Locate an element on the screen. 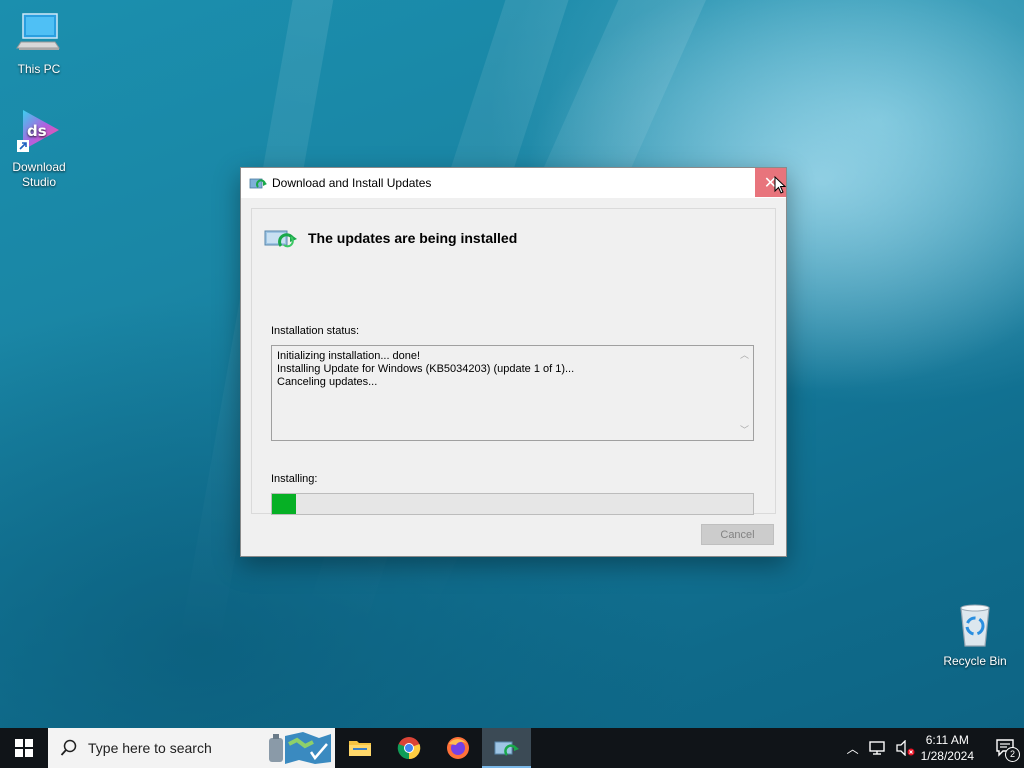  system-tray: ︿ 6:11 AM 1/28/2024 2 is located at coordinates (935, 748).